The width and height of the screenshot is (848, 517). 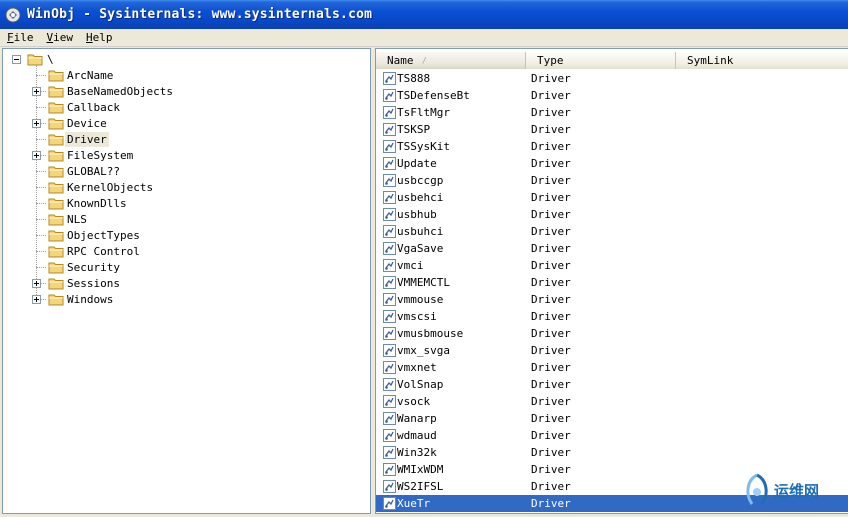 I want to click on object-name: vmusbmouse, so click(x=430, y=333).